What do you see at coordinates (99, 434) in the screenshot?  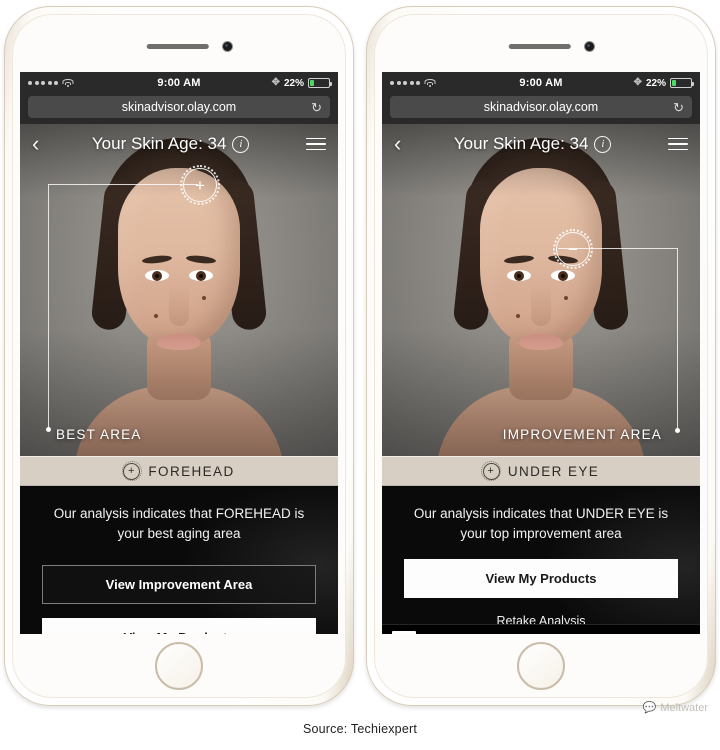 I see `area-label-left: BEST AREA` at bounding box center [99, 434].